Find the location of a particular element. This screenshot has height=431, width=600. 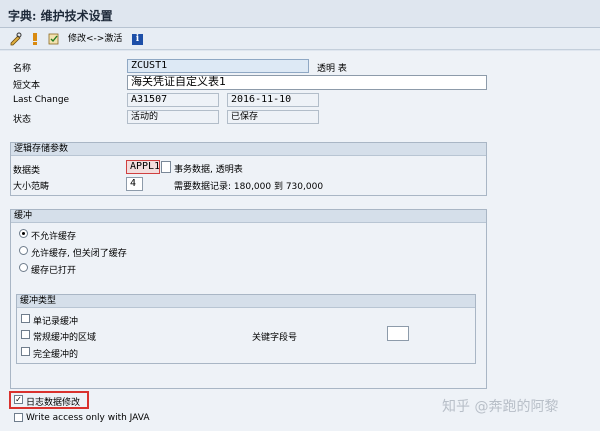

watermark: 知乎 @奔跑的阿黎 is located at coordinates (500, 407).